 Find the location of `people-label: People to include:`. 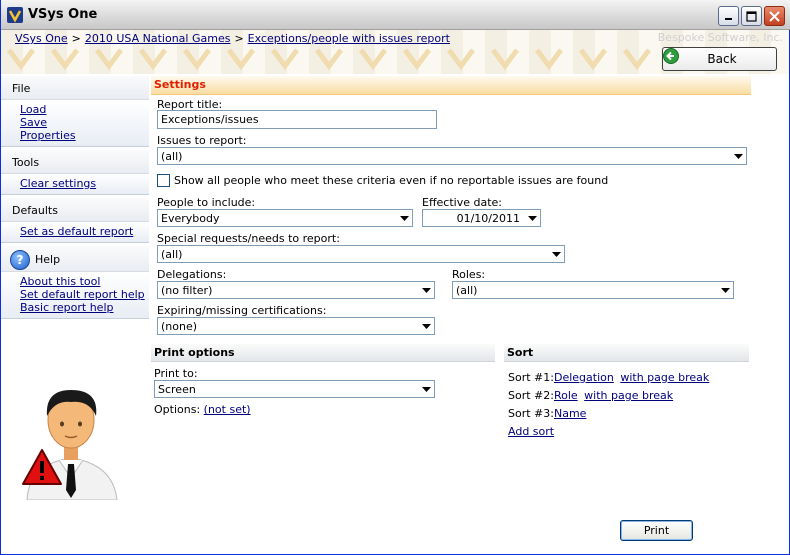

people-label: People to include: is located at coordinates (206, 202).